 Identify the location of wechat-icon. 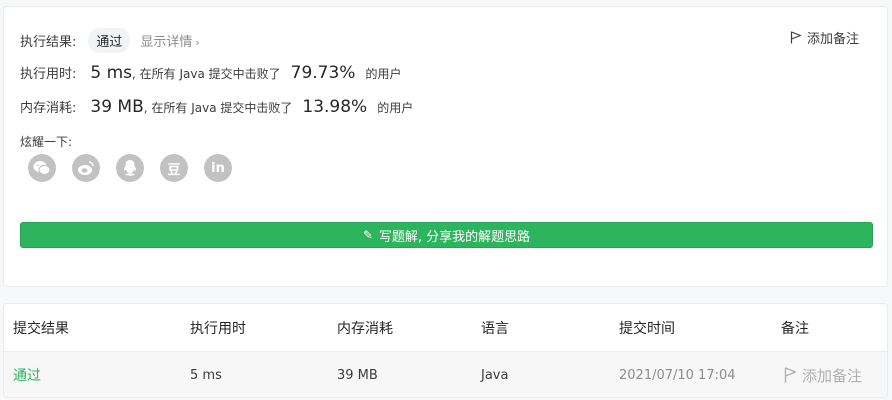
(42, 168).